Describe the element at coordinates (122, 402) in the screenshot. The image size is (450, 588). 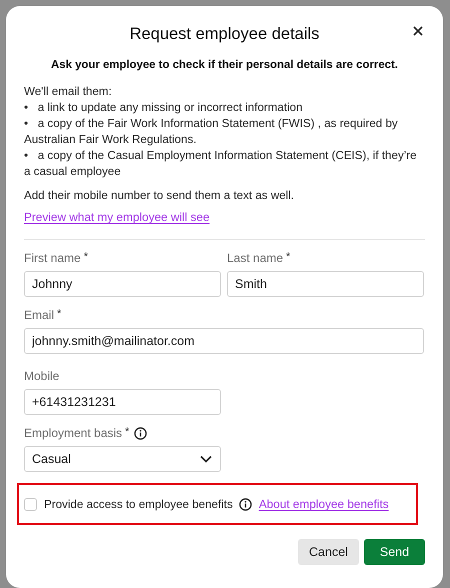
I see `text-field: +61431231231` at that location.